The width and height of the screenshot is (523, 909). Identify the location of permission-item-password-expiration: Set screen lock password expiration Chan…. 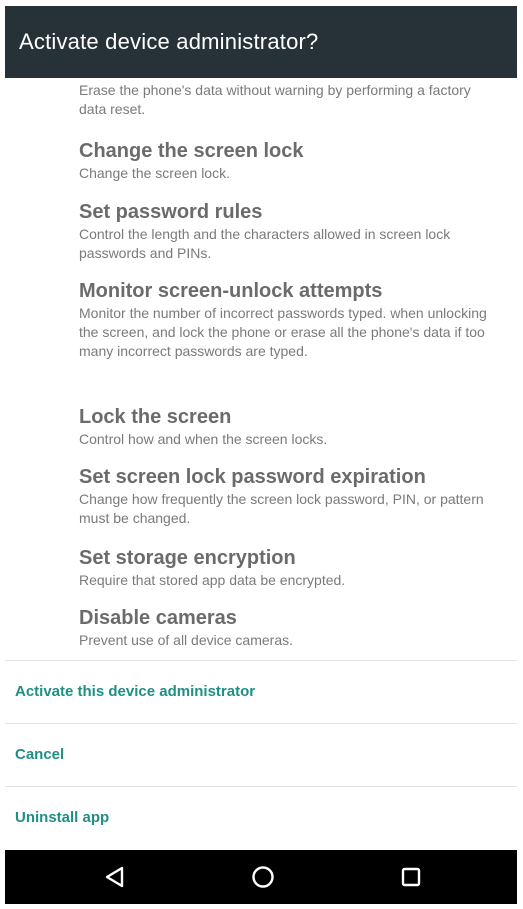
(289, 496).